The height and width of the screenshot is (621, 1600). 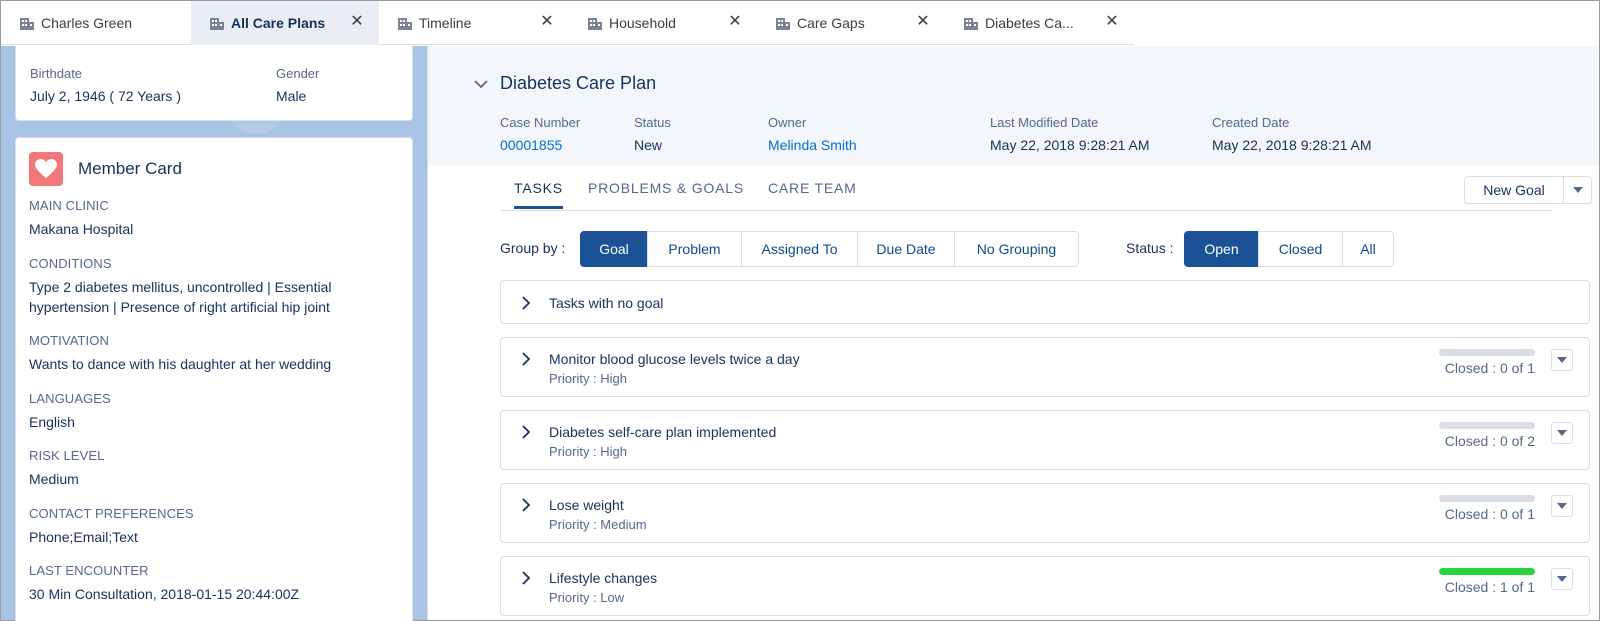 What do you see at coordinates (1368, 249) in the screenshot?
I see `status-all-button: All` at bounding box center [1368, 249].